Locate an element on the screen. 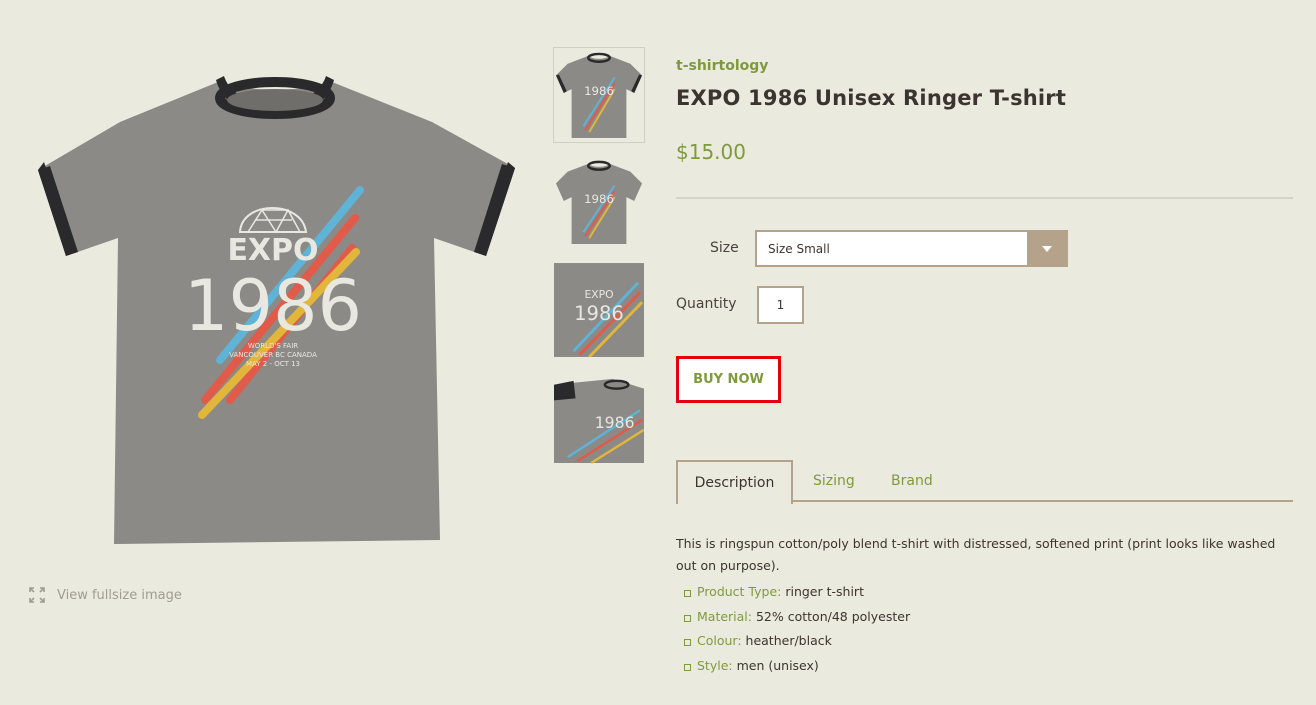 The height and width of the screenshot is (705, 1316). shirt-print-line1: WORLD'S FAIR is located at coordinates (273, 346).